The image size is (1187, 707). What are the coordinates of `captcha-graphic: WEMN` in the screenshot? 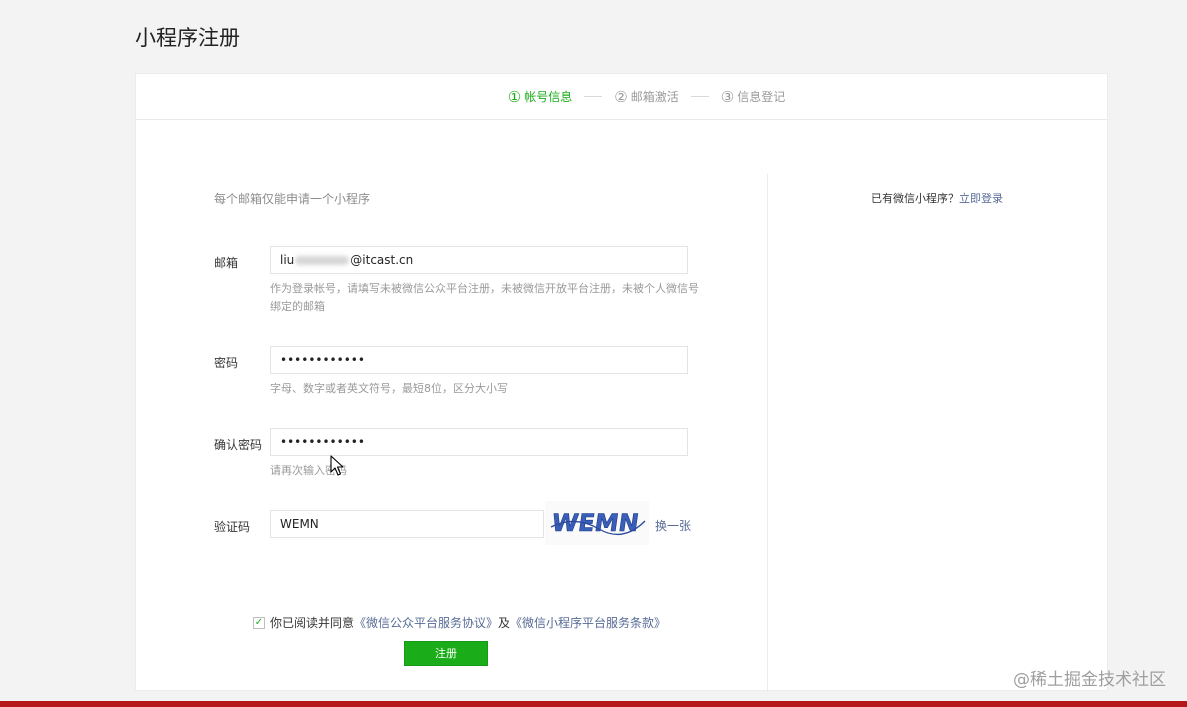 It's located at (598, 523).